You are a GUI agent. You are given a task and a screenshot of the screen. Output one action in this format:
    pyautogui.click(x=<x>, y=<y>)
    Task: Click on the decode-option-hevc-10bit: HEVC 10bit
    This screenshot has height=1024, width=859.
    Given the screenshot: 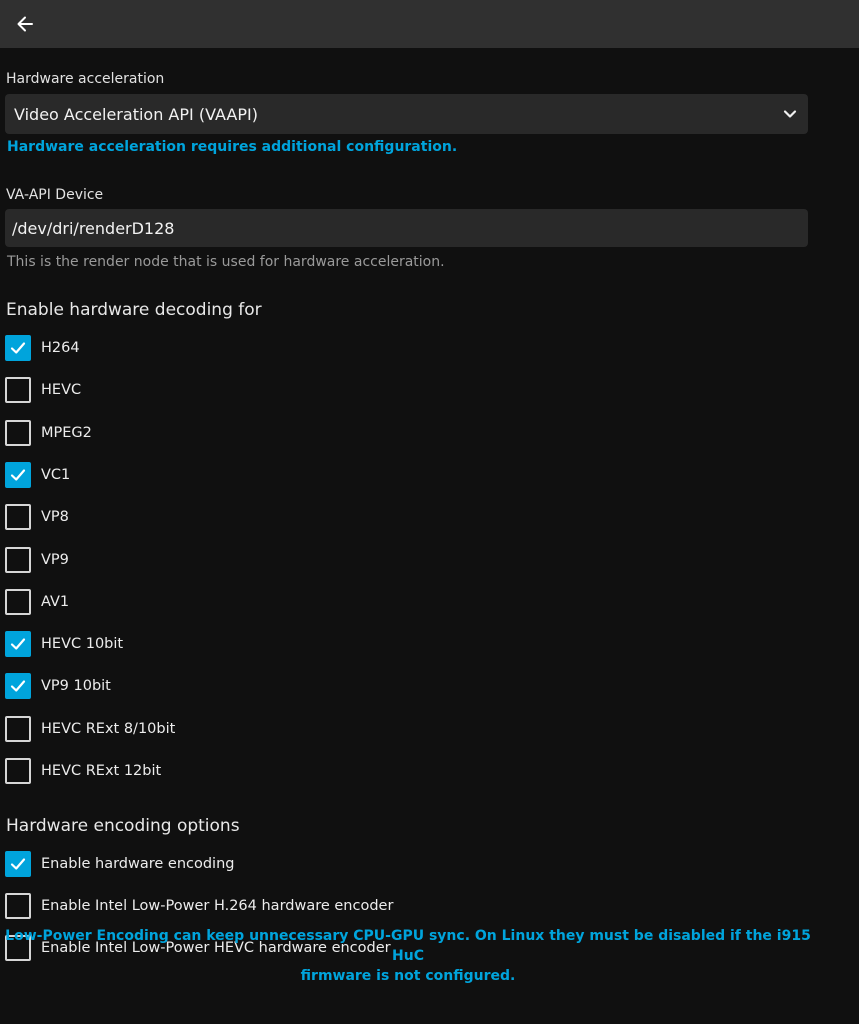 What is the action you would take?
    pyautogui.click(x=64, y=644)
    